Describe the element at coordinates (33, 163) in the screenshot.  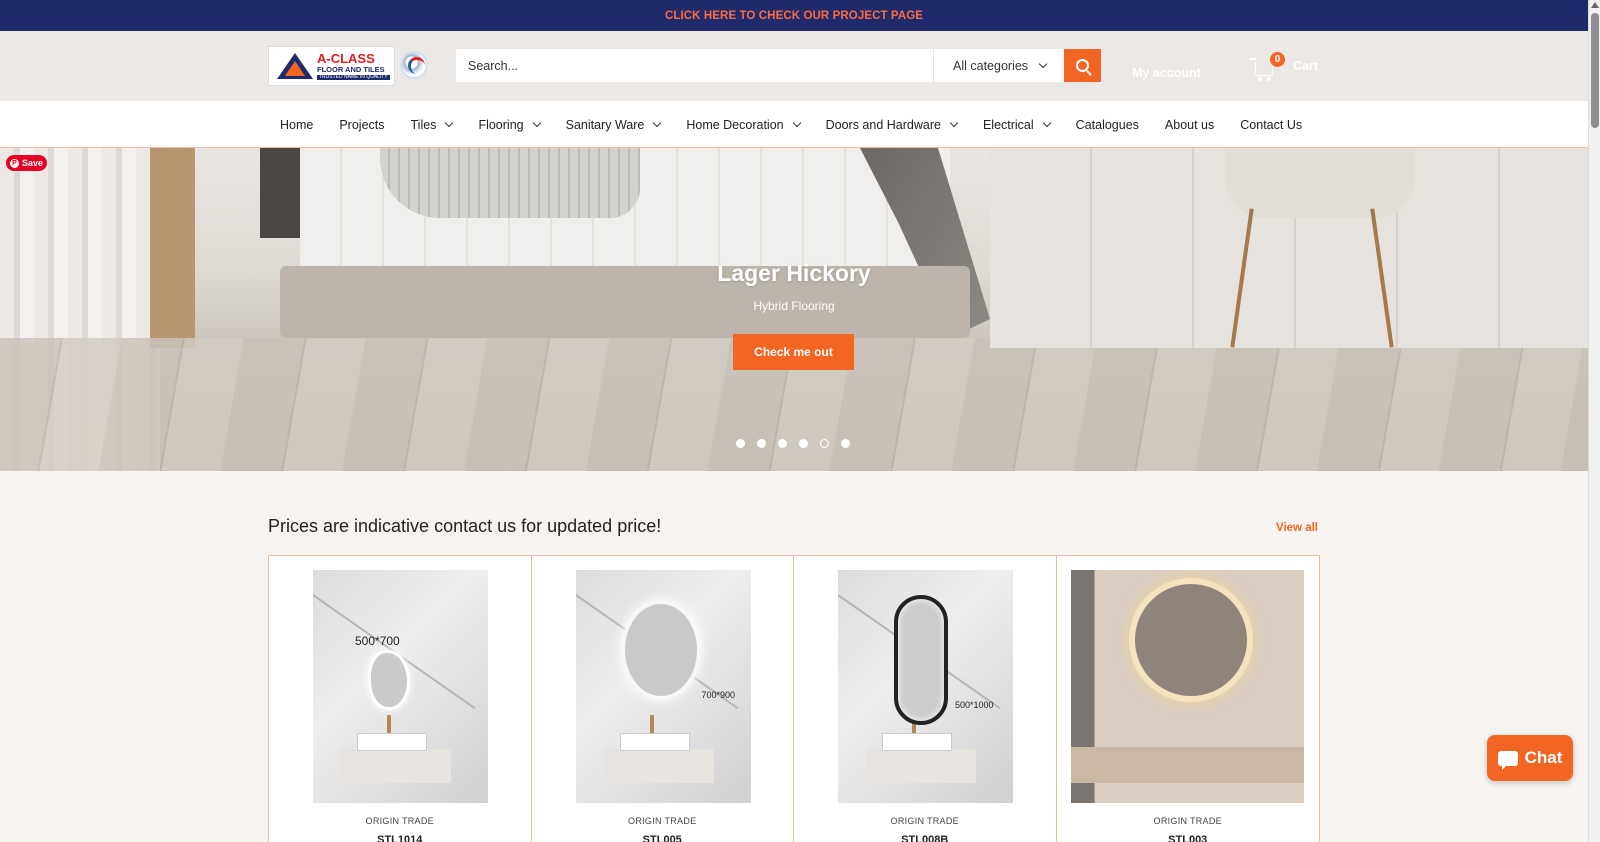
I see `pinterest-save-label: Save` at that location.